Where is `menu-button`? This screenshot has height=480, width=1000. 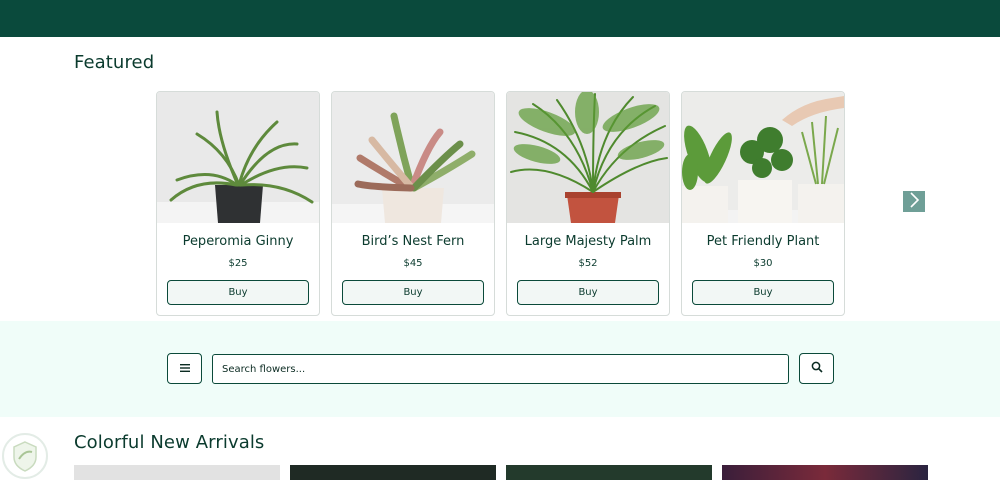 menu-button is located at coordinates (184, 368).